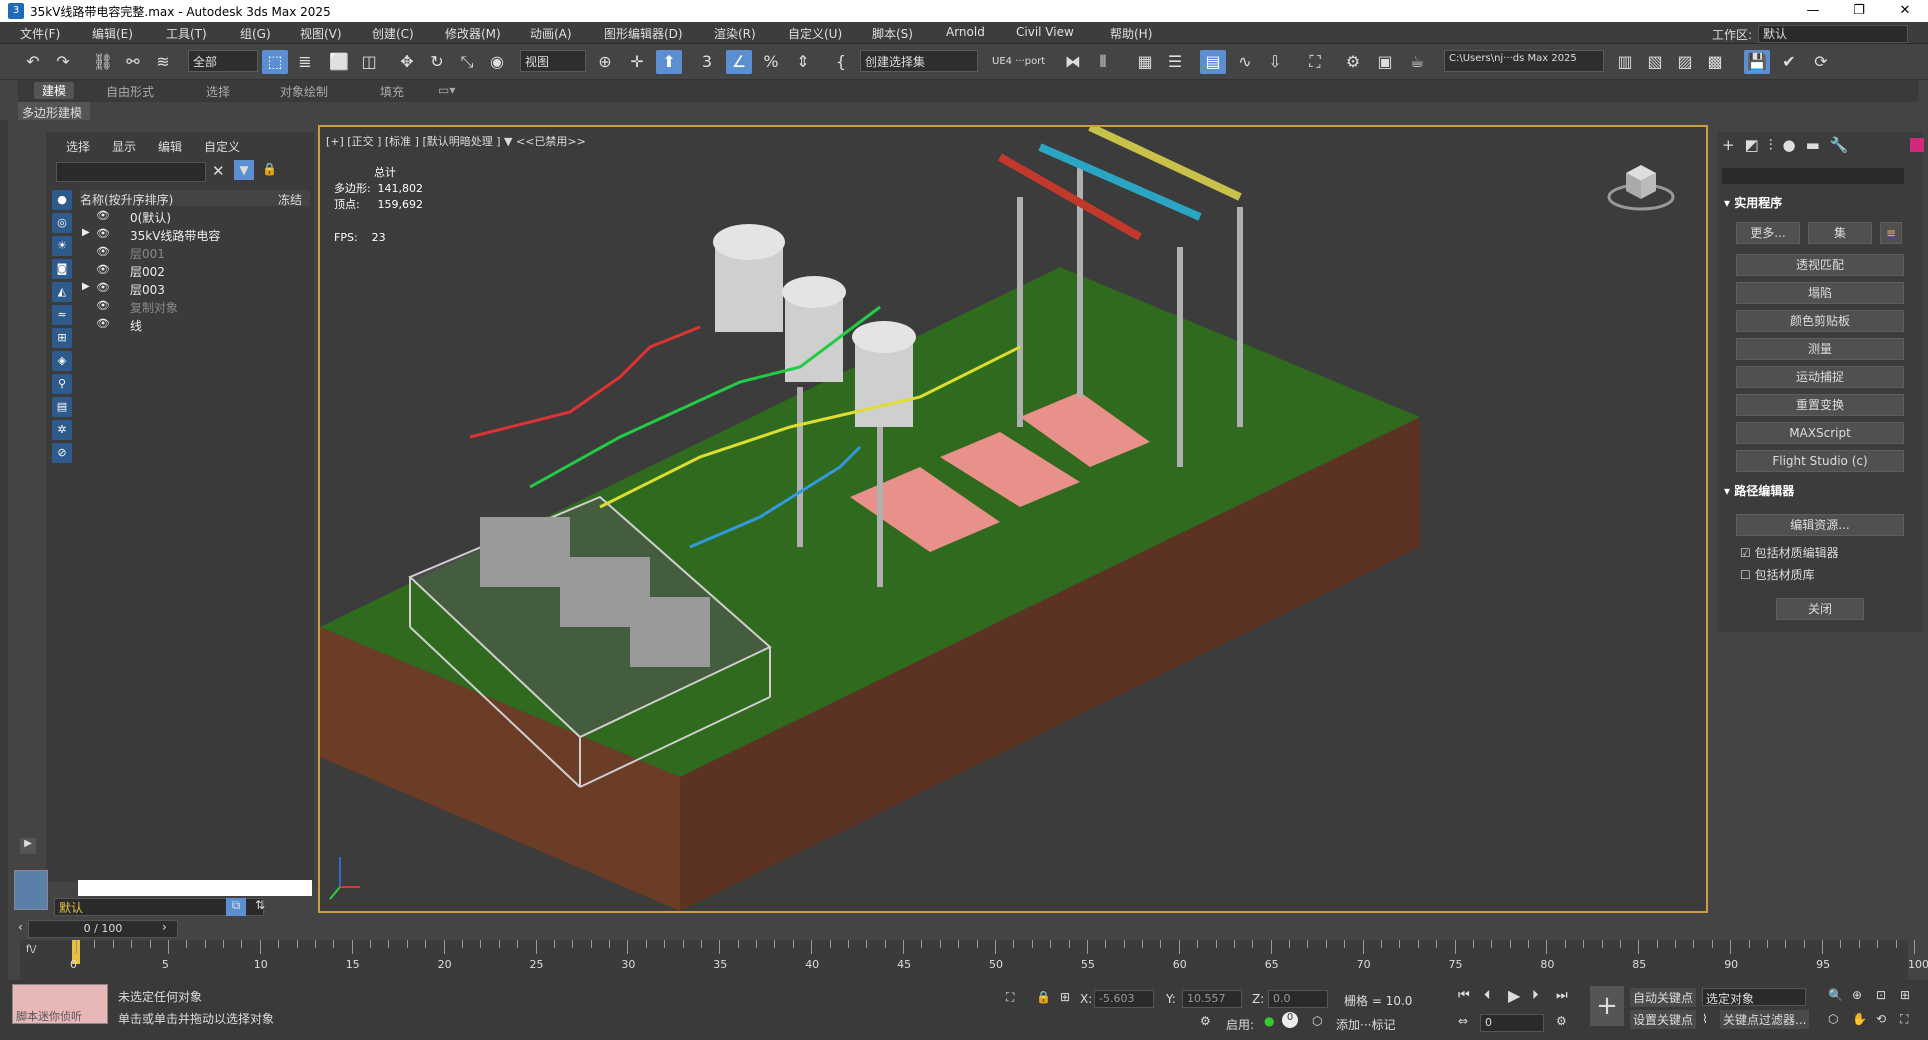  What do you see at coordinates (186, 33) in the screenshot?
I see `menu-item-2: 工具(T)` at bounding box center [186, 33].